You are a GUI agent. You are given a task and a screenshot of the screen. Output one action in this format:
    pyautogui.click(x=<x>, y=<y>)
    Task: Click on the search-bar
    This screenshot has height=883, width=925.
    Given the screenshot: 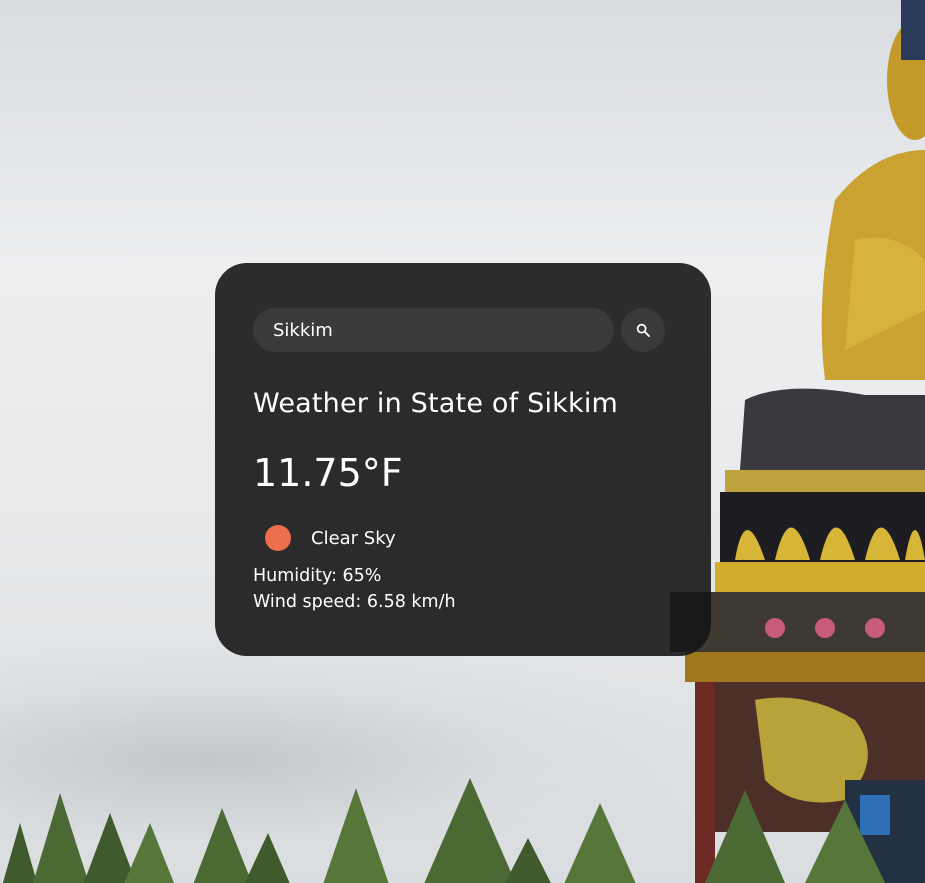 What is the action you would take?
    pyautogui.click(x=463, y=330)
    